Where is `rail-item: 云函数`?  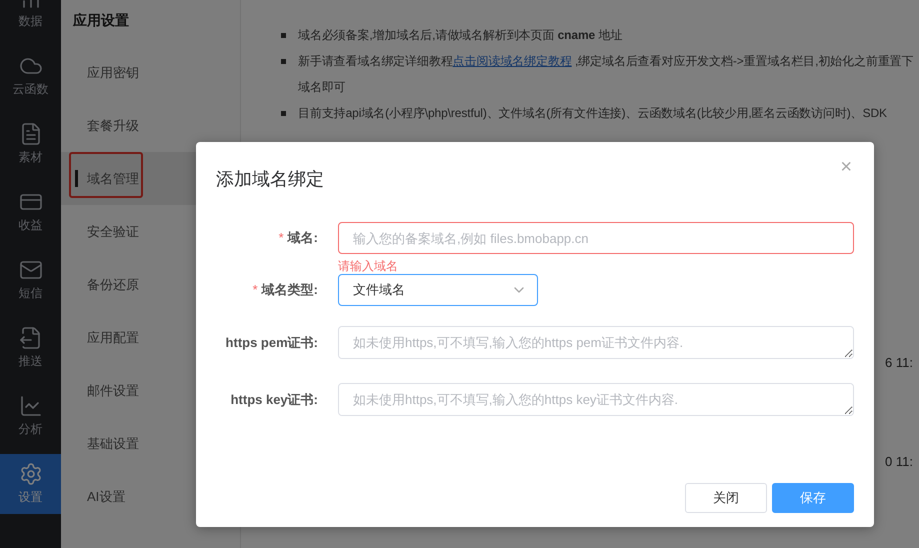 rail-item: 云函数 is located at coordinates (30, 76).